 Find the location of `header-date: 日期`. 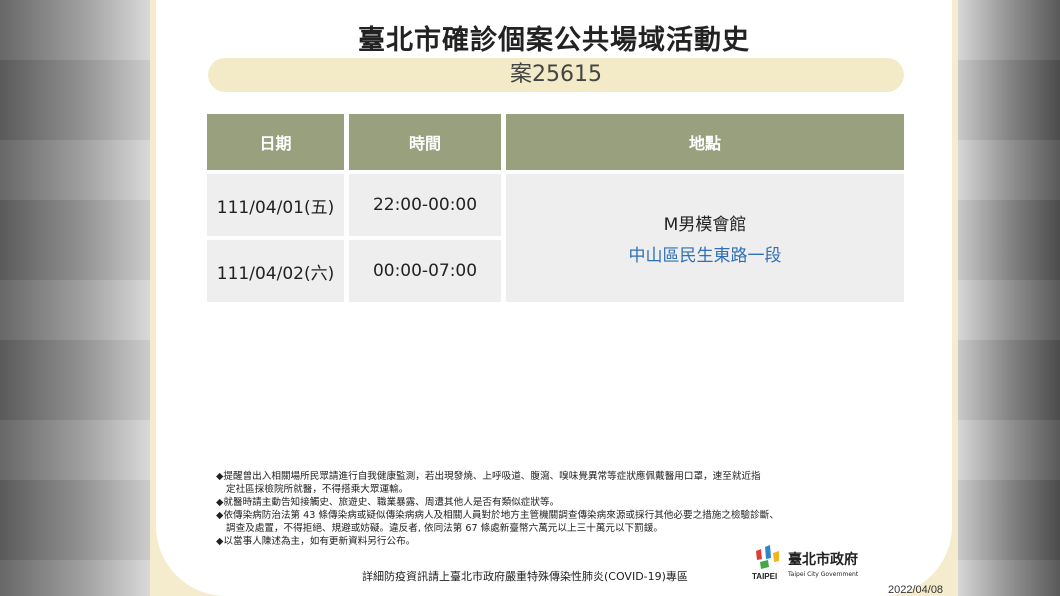

header-date: 日期 is located at coordinates (275, 142).